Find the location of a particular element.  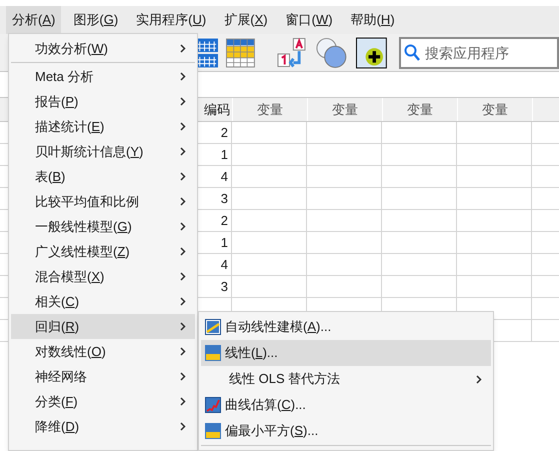

menu-item: 实用程序(U) is located at coordinates (171, 20).